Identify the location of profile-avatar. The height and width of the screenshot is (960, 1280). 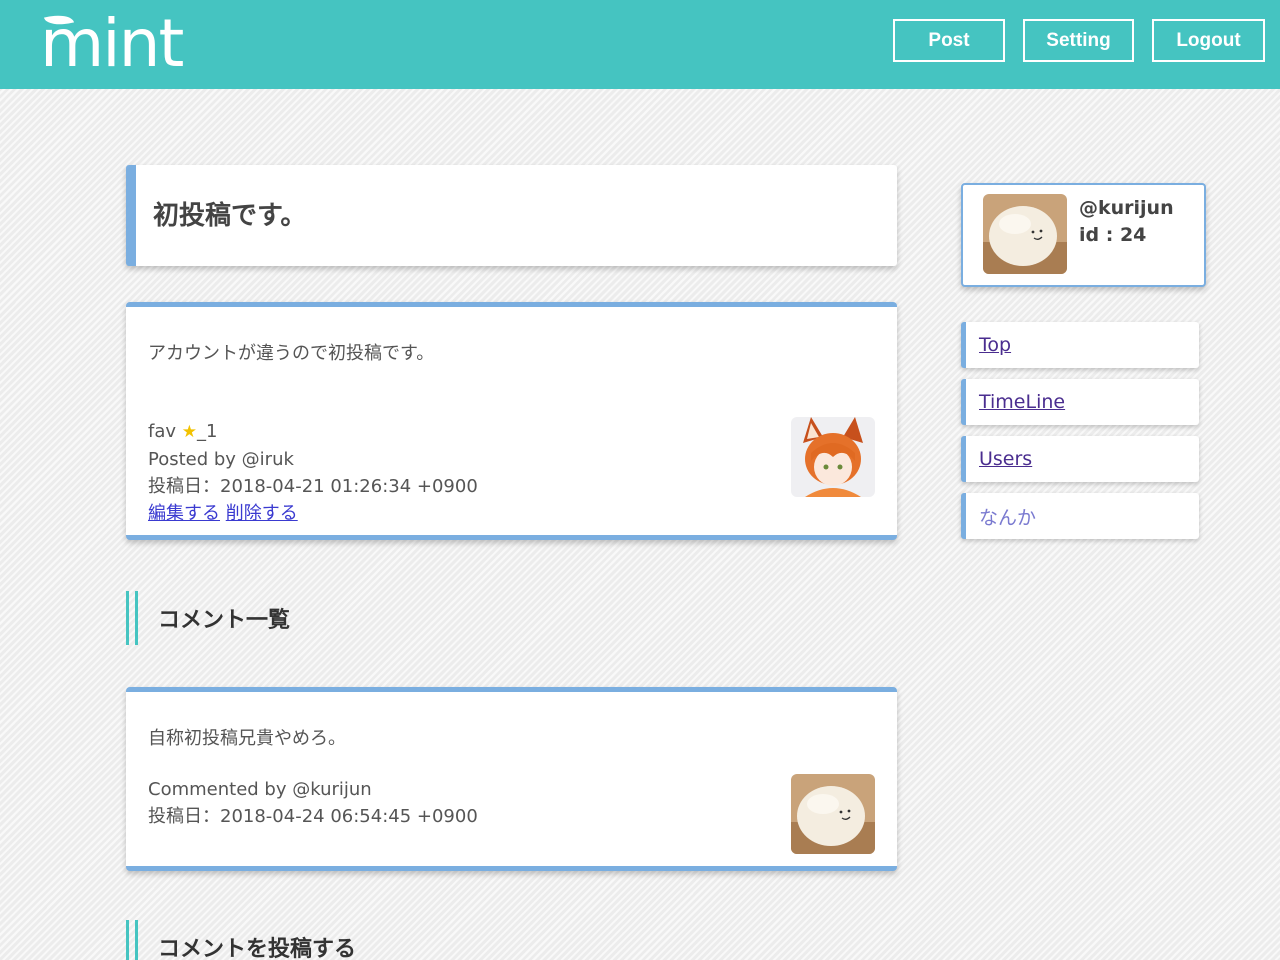
(1025, 234).